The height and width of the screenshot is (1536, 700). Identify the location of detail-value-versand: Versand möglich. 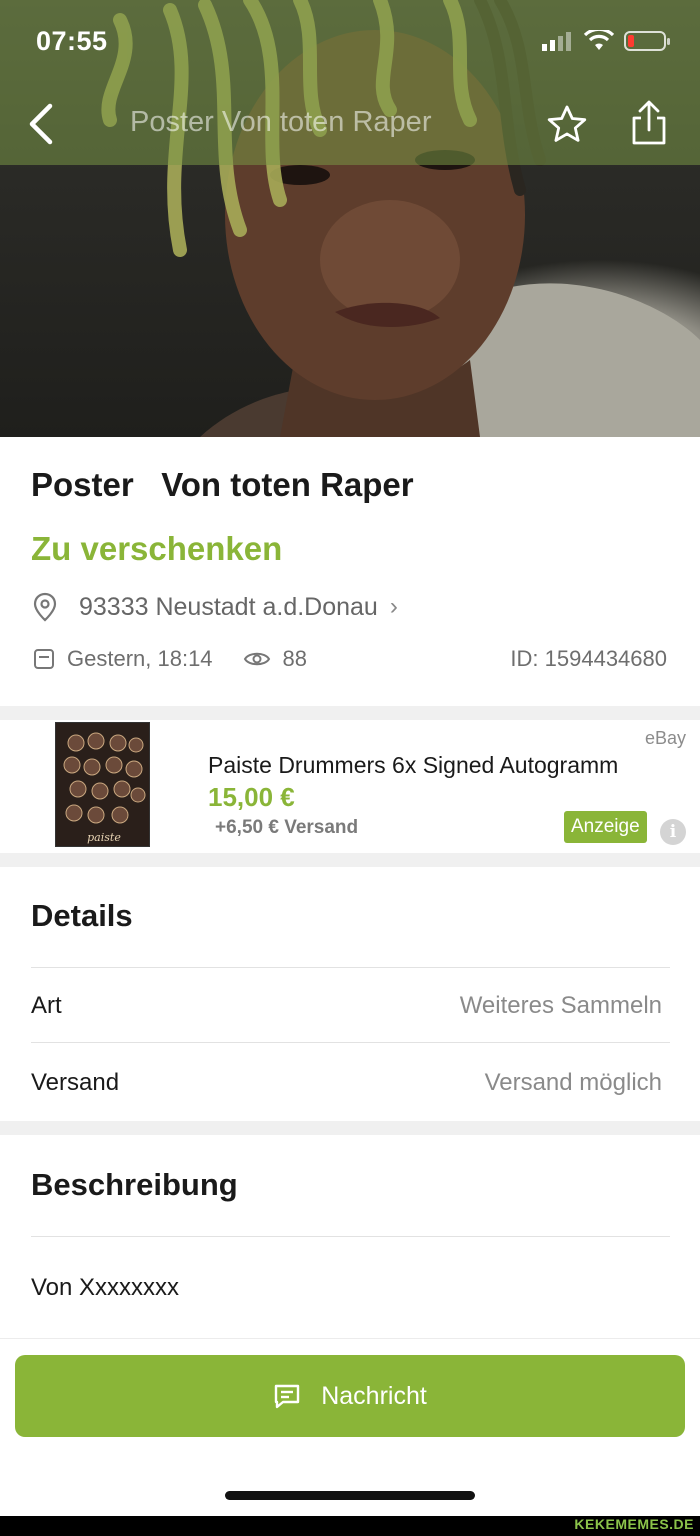
(573, 1082).